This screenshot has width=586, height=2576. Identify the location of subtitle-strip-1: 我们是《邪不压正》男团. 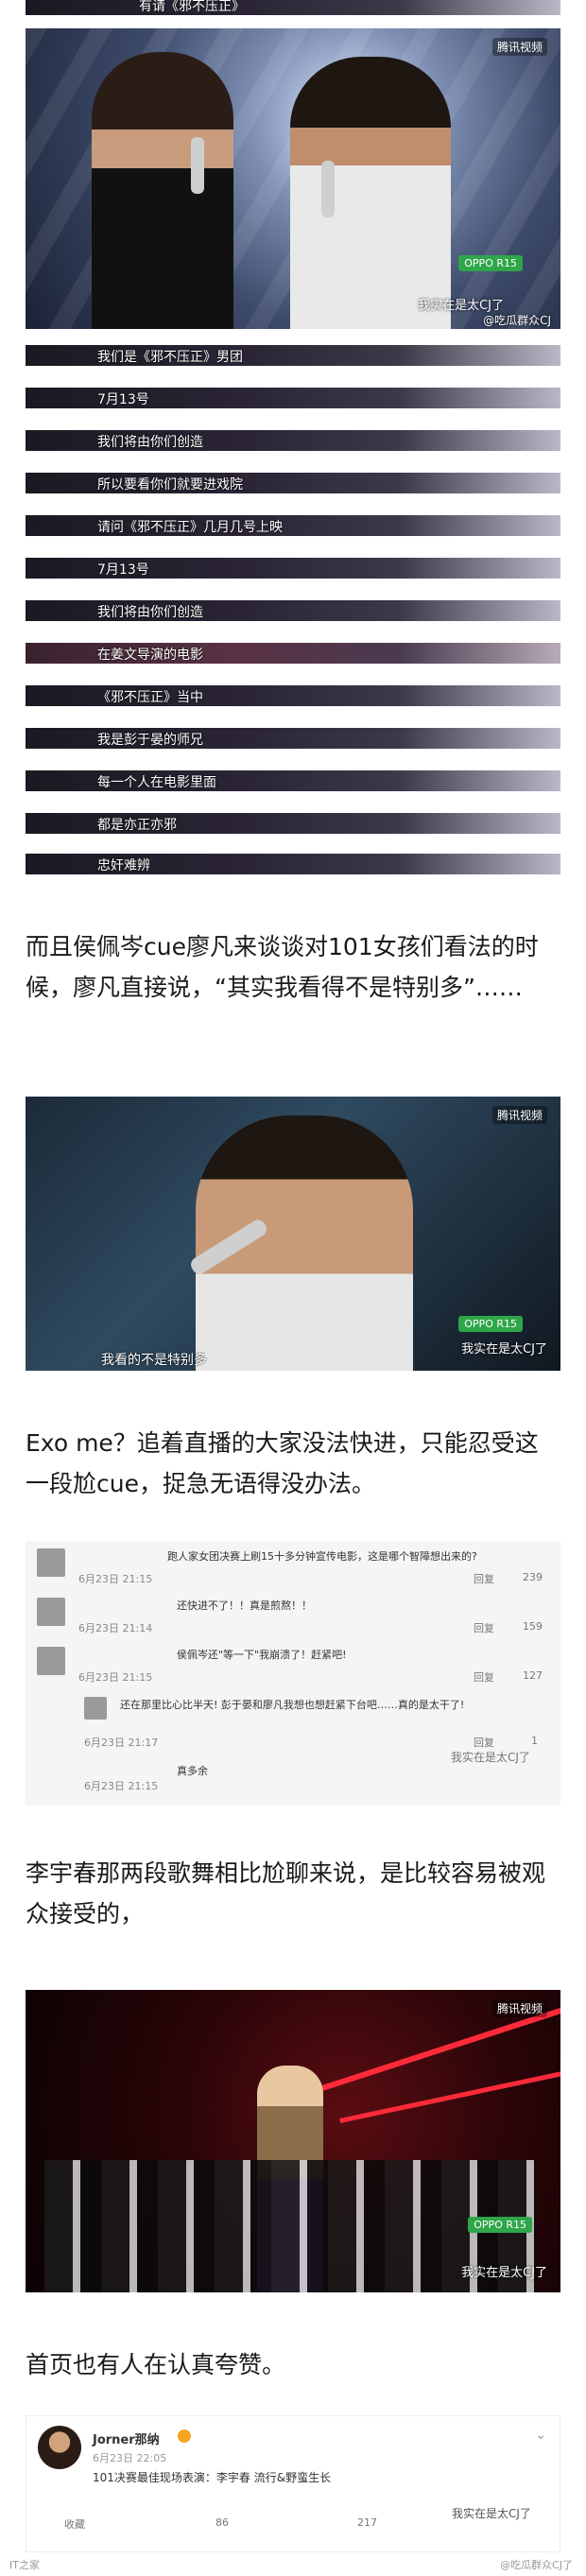
(293, 355).